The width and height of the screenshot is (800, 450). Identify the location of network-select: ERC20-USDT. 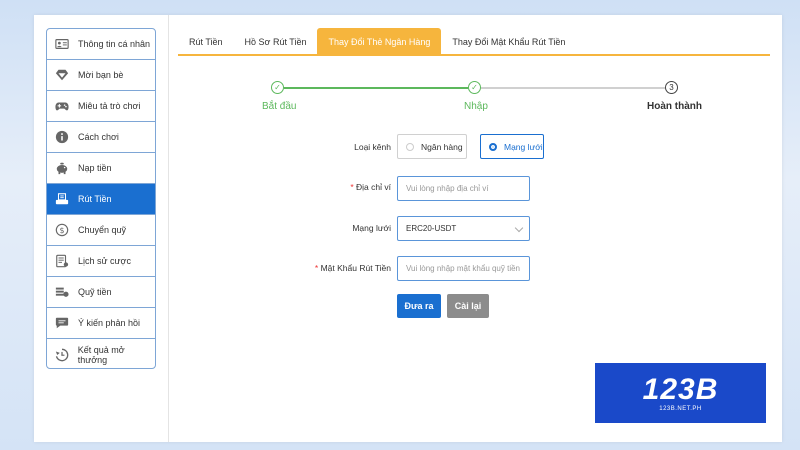
(463, 228).